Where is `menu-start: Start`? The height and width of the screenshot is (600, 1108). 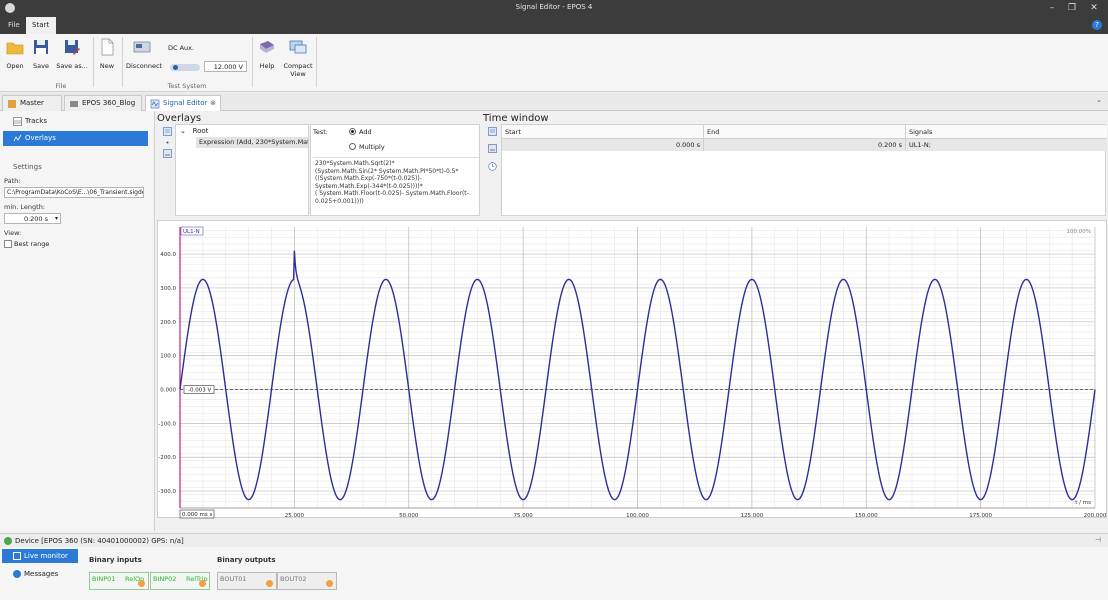 menu-start: Start is located at coordinates (41, 25).